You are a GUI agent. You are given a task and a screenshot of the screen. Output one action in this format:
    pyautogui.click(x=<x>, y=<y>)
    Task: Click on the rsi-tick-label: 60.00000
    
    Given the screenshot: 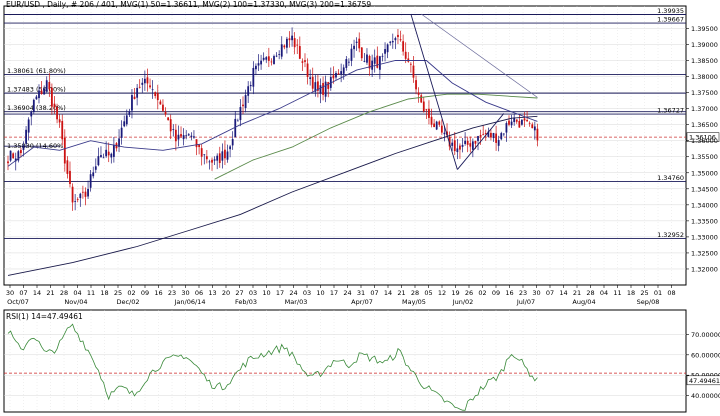 What is the action you would take?
    pyautogui.click(x=705, y=355)
    